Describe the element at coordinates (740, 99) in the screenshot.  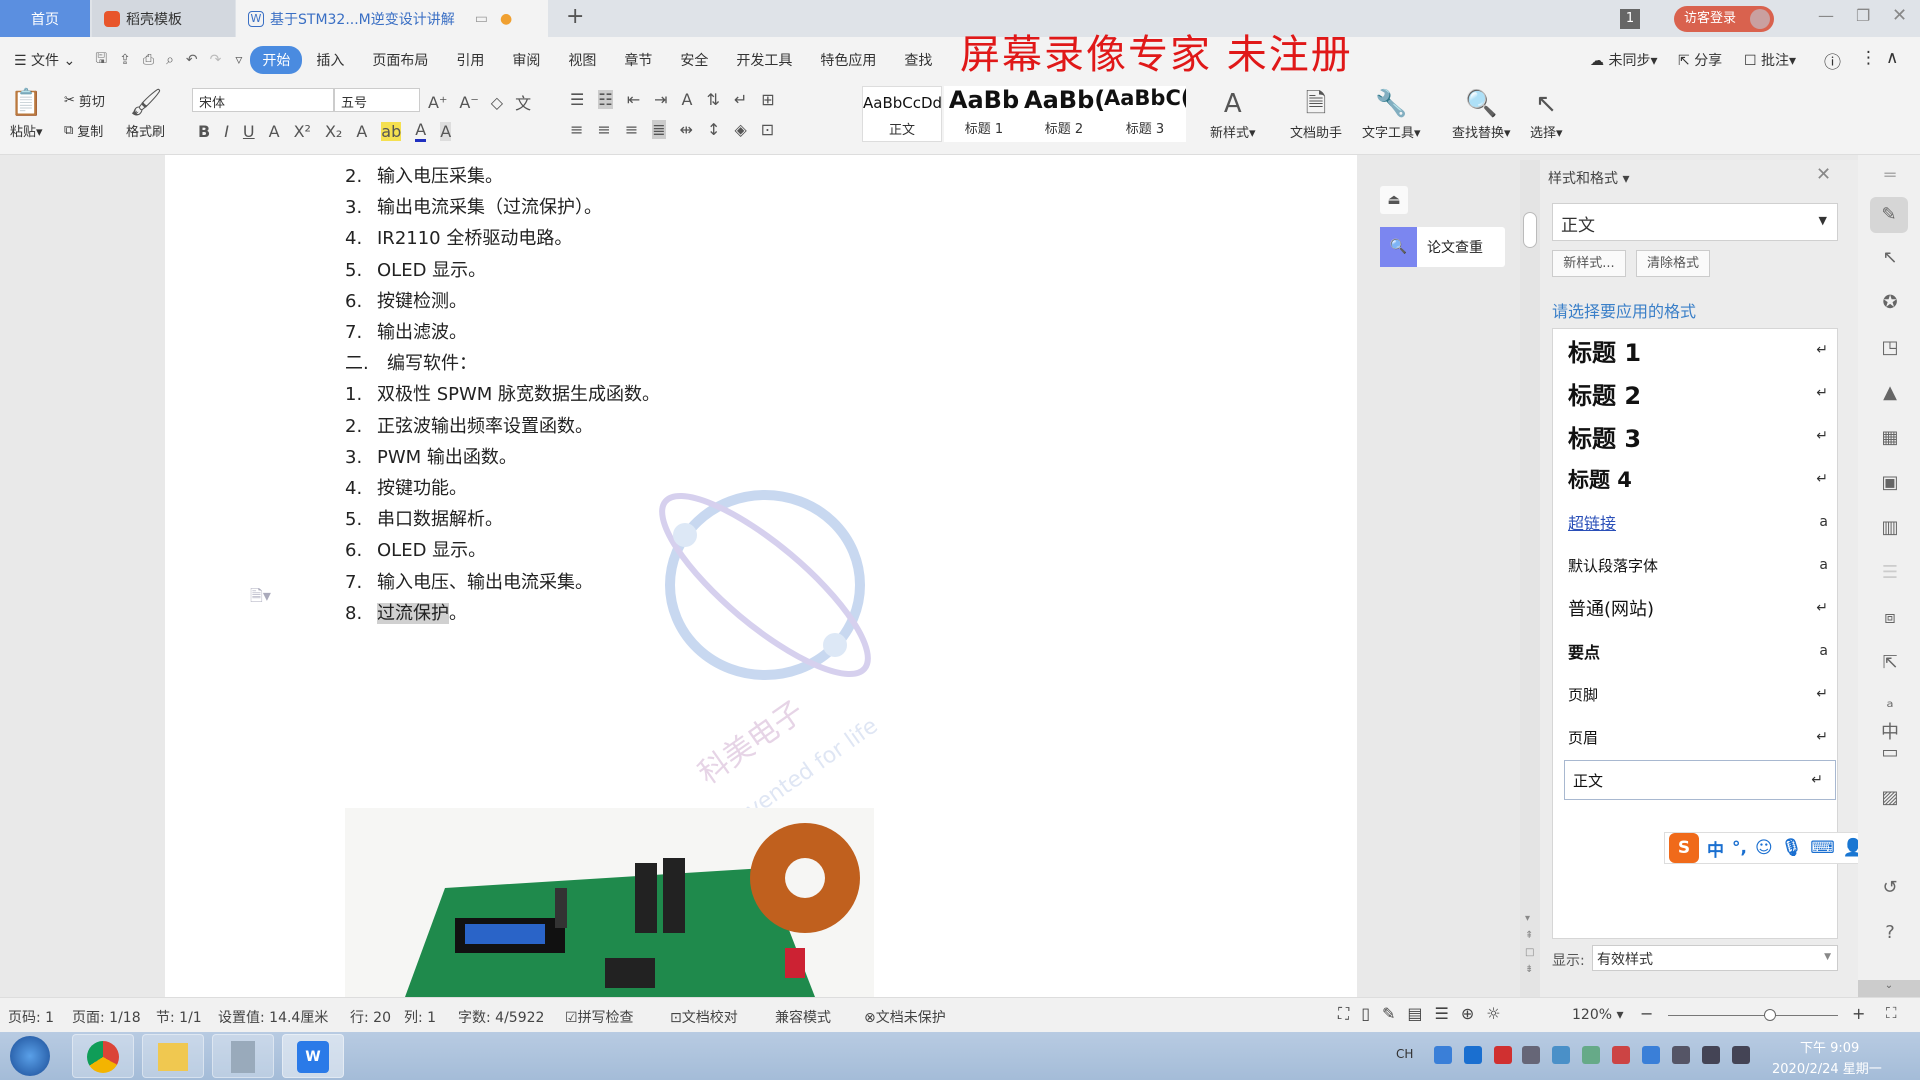
I see `line-break-icon: ↵` at that location.